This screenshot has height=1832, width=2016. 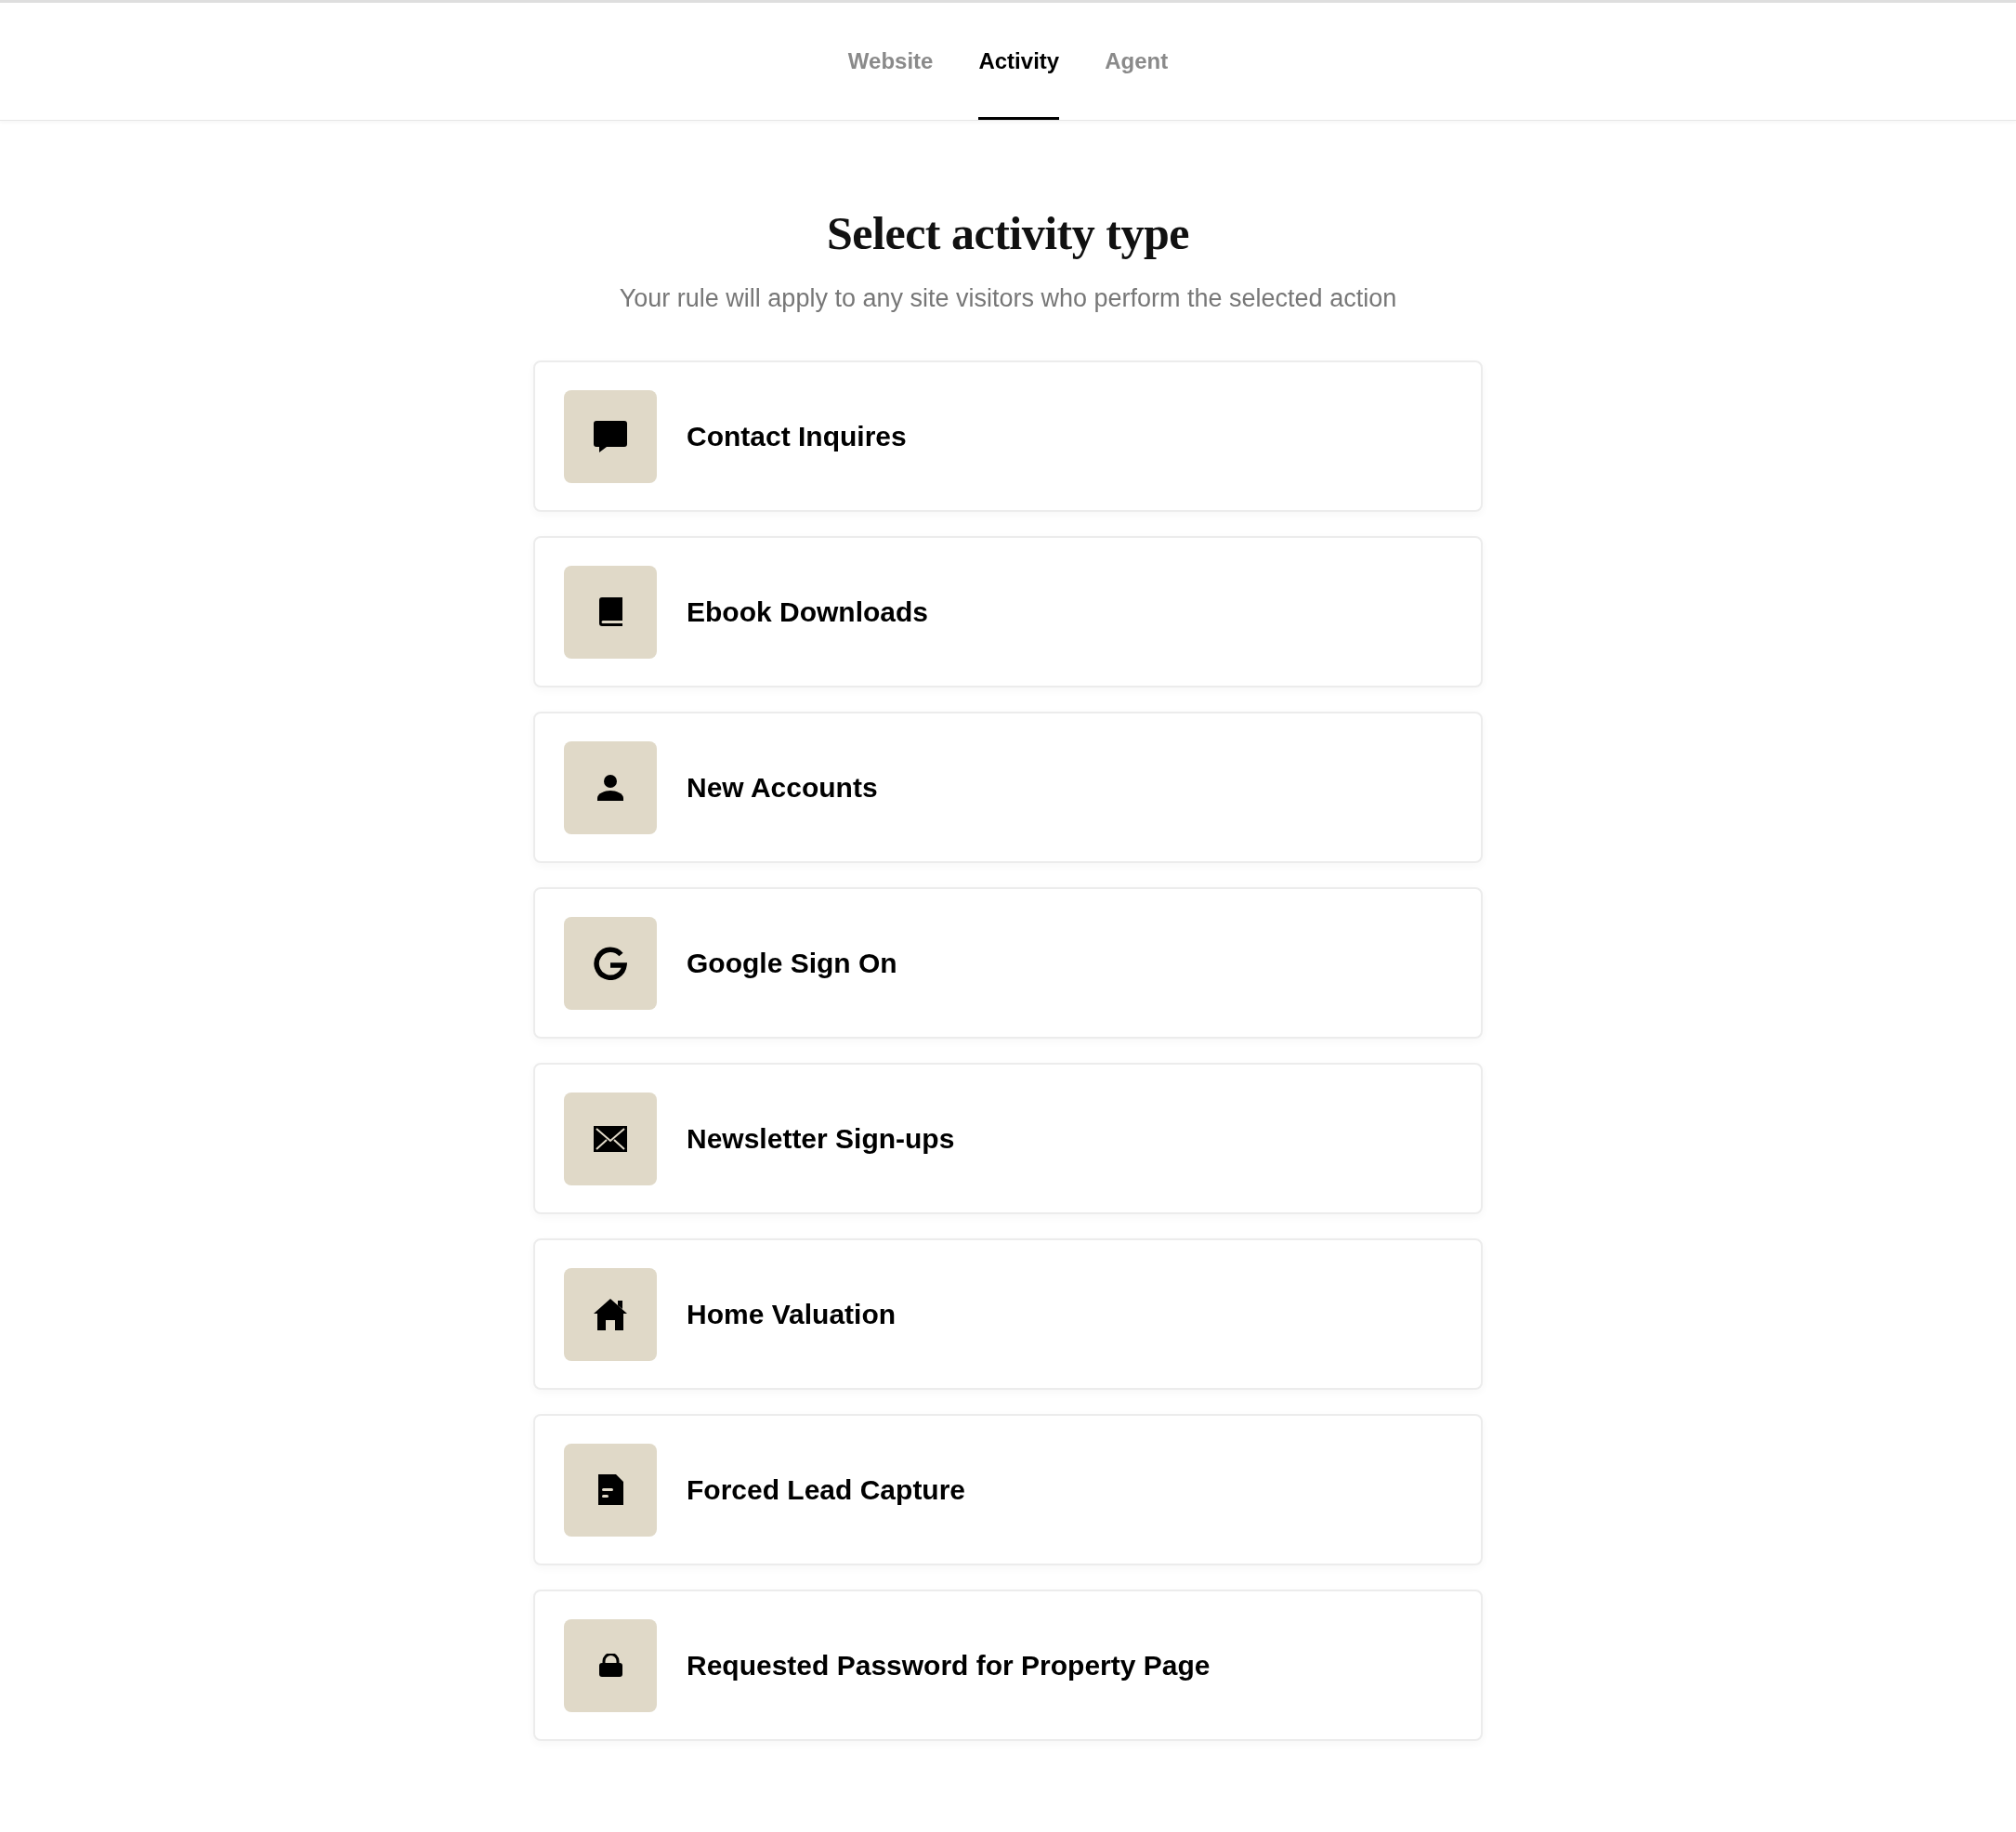 I want to click on chat-bubble-icon, so click(x=610, y=436).